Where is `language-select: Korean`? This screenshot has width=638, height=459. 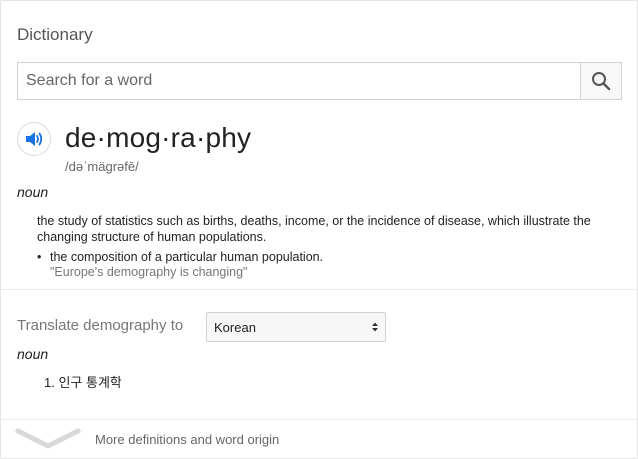 language-select: Korean is located at coordinates (296, 327).